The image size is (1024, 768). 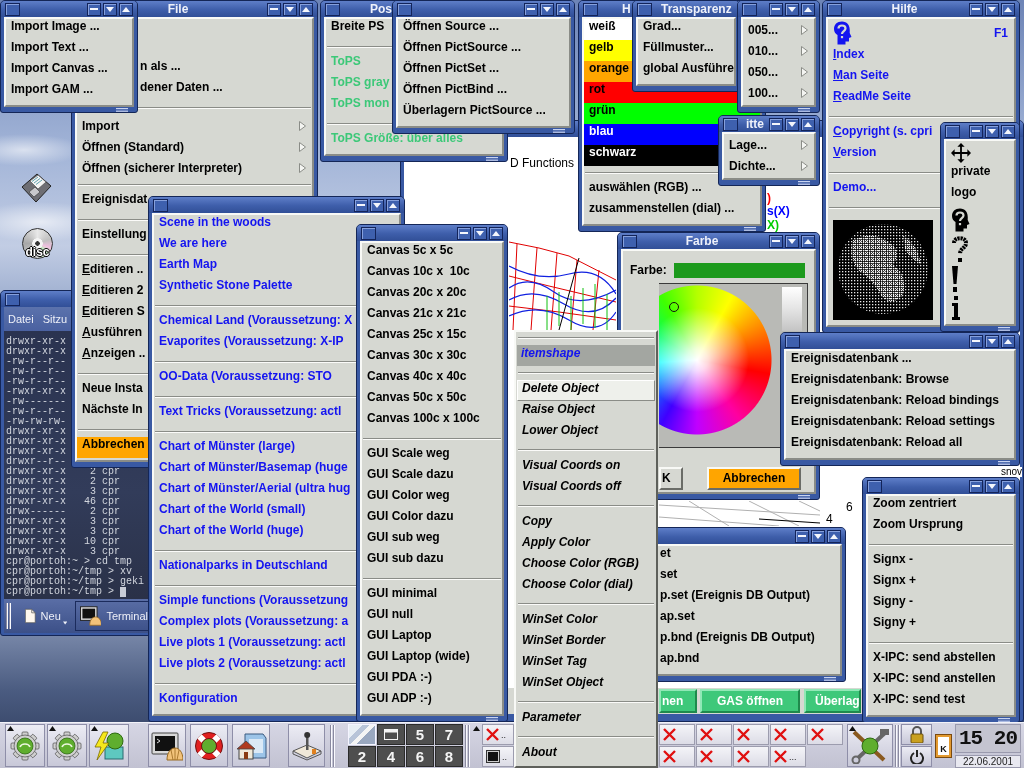 What do you see at coordinates (586, 565) in the screenshot?
I see `menu-item: Choose Color (RGB)` at bounding box center [586, 565].